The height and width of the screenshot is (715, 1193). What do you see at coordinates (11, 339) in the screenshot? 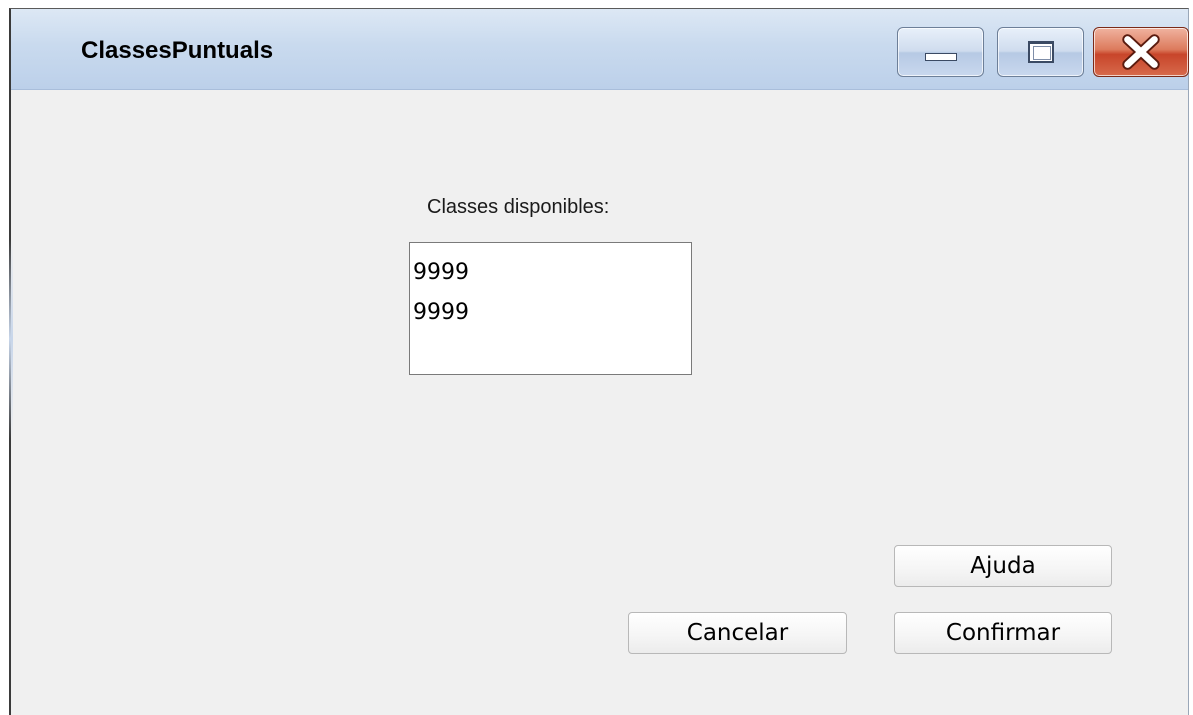
I see `window-edge-highlight` at bounding box center [11, 339].